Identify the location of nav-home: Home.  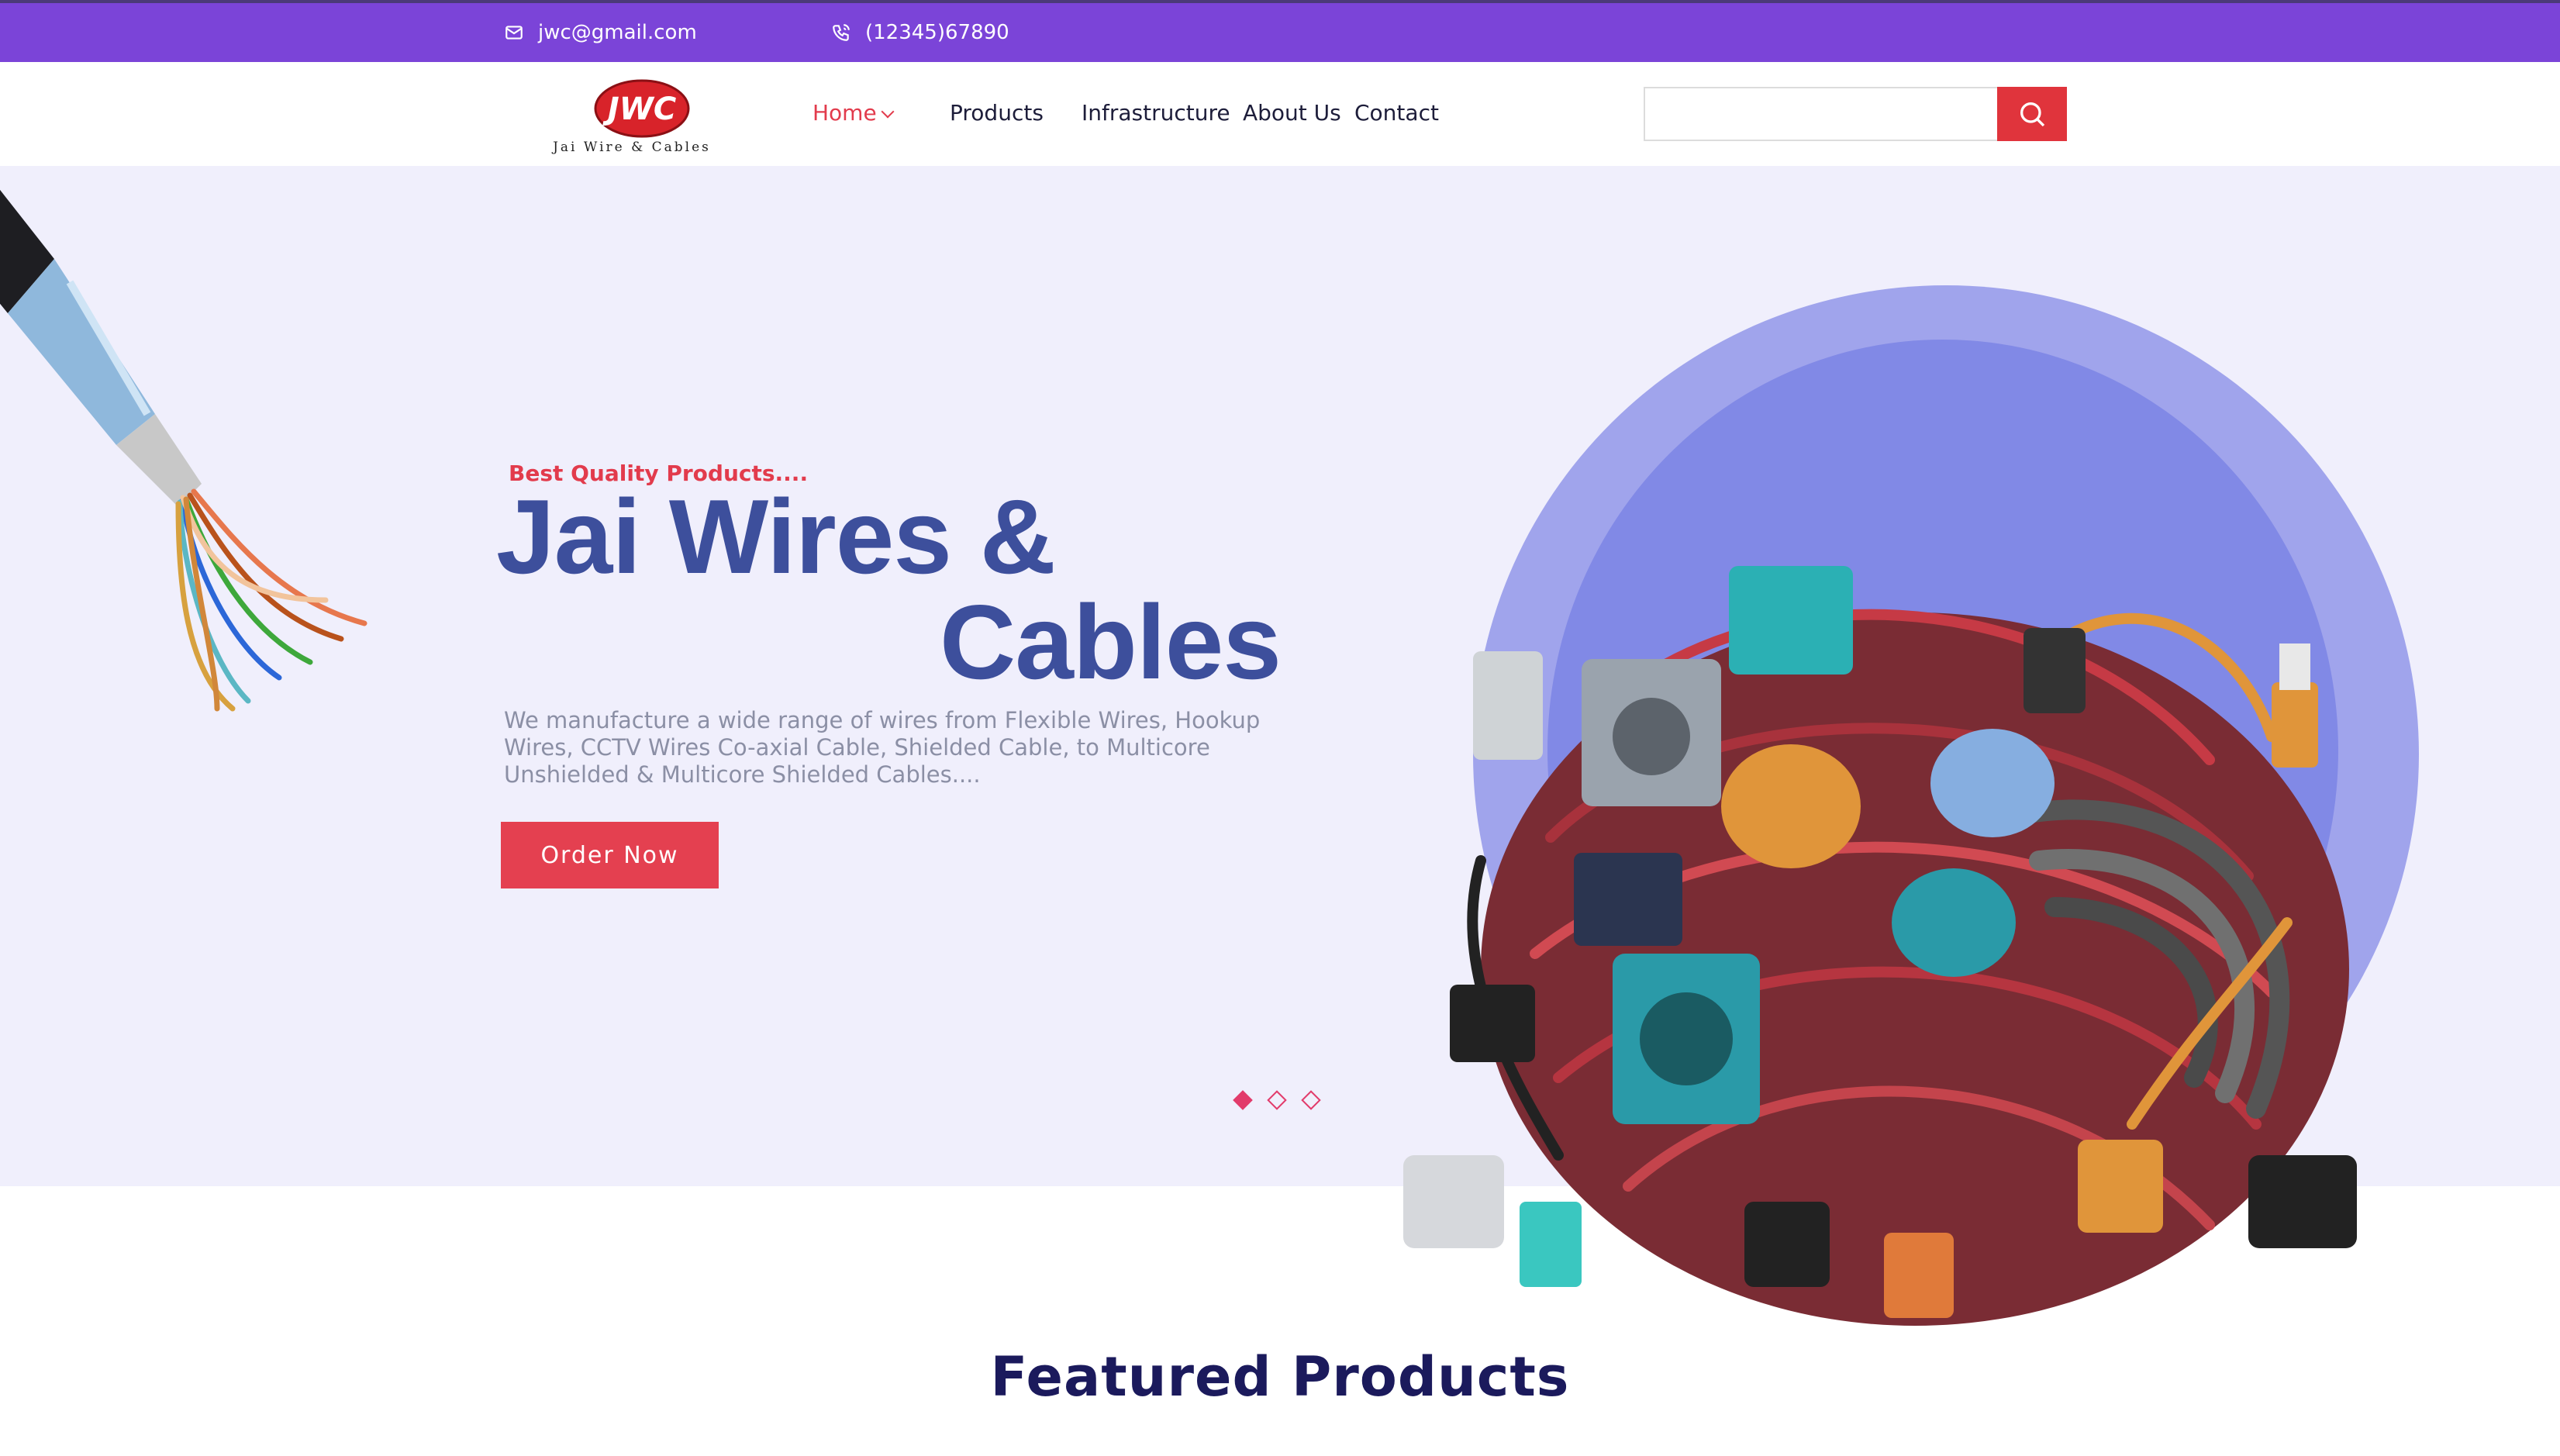
(854, 113).